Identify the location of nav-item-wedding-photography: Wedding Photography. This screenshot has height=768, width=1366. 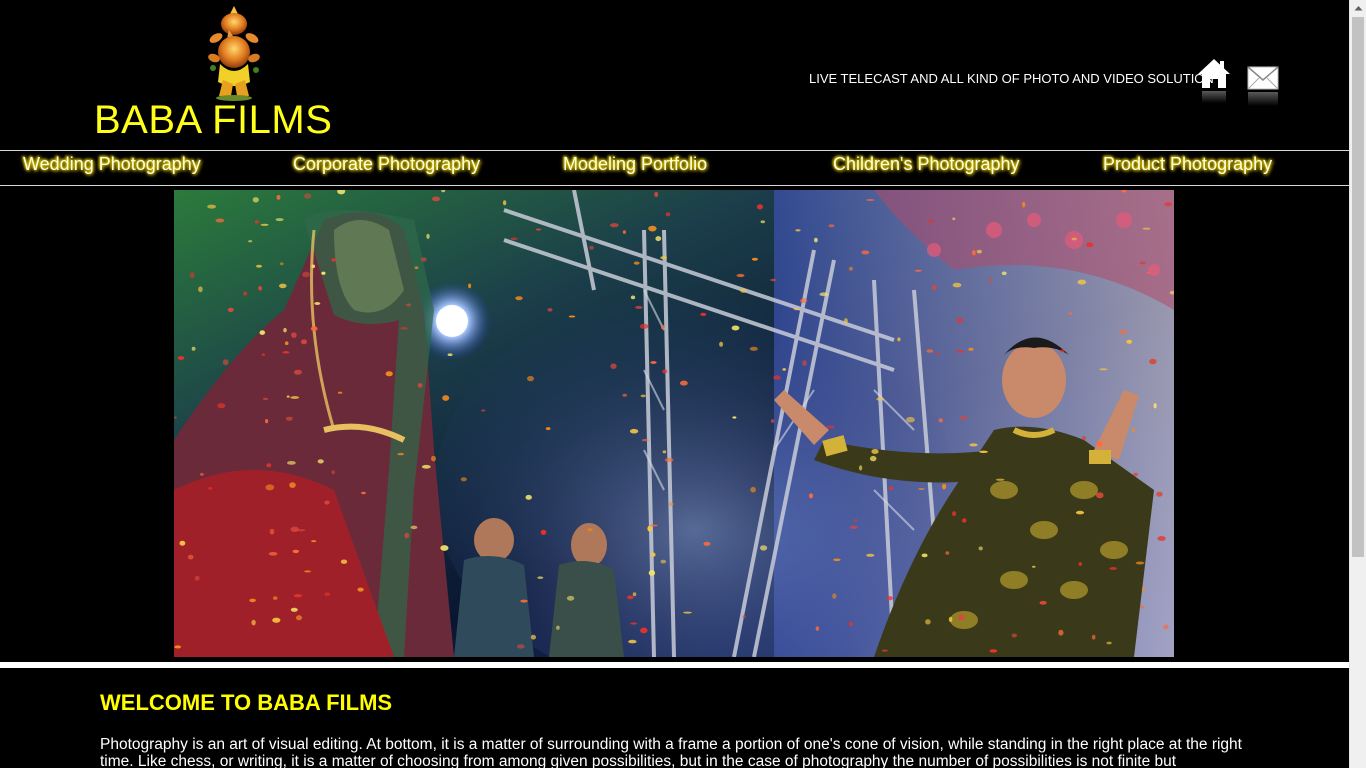
(112, 164).